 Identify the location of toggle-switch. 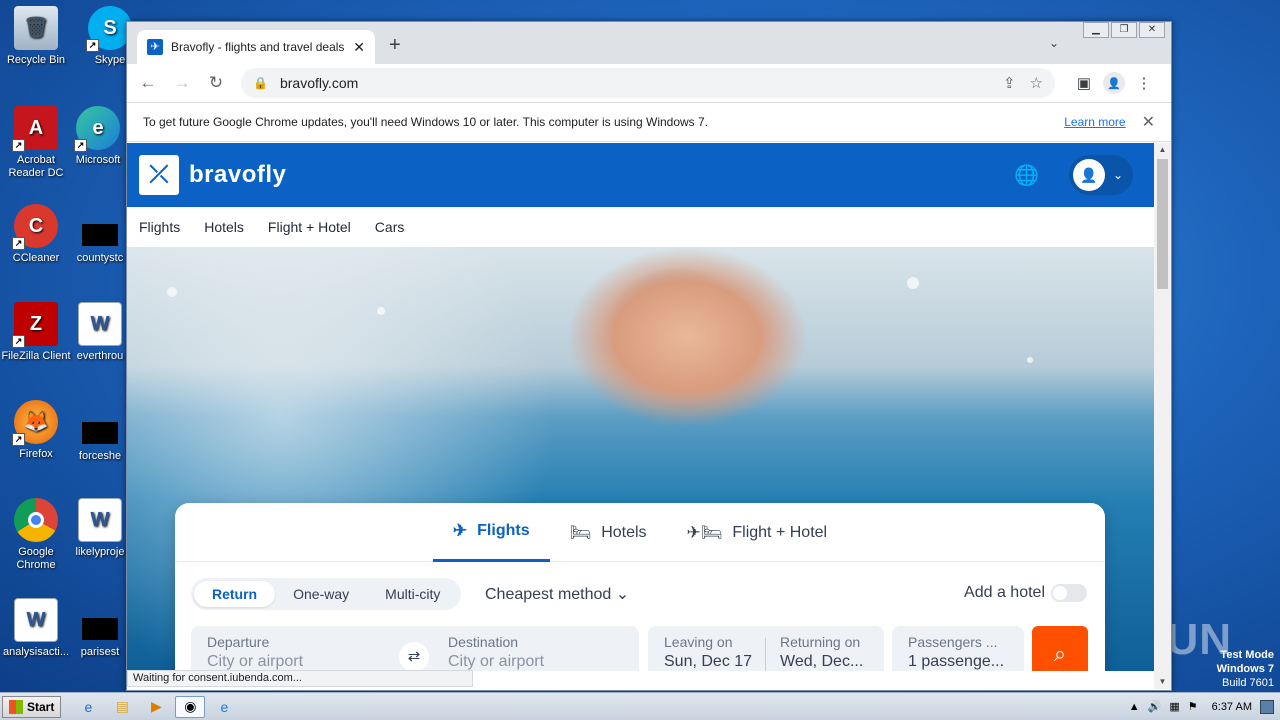
(1069, 593).